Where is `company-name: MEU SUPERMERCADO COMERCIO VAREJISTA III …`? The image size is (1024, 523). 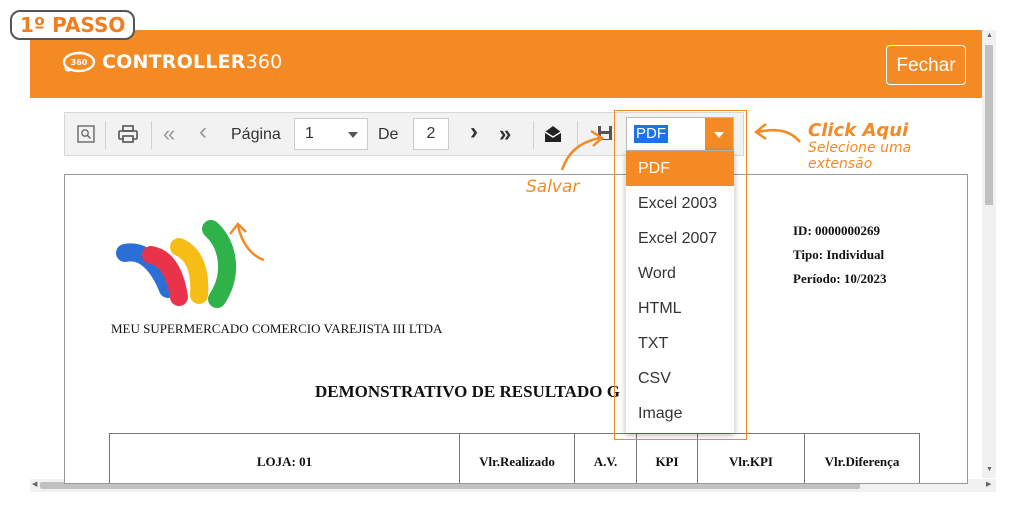 company-name: MEU SUPERMERCADO COMERCIO VAREJISTA III … is located at coordinates (277, 328).